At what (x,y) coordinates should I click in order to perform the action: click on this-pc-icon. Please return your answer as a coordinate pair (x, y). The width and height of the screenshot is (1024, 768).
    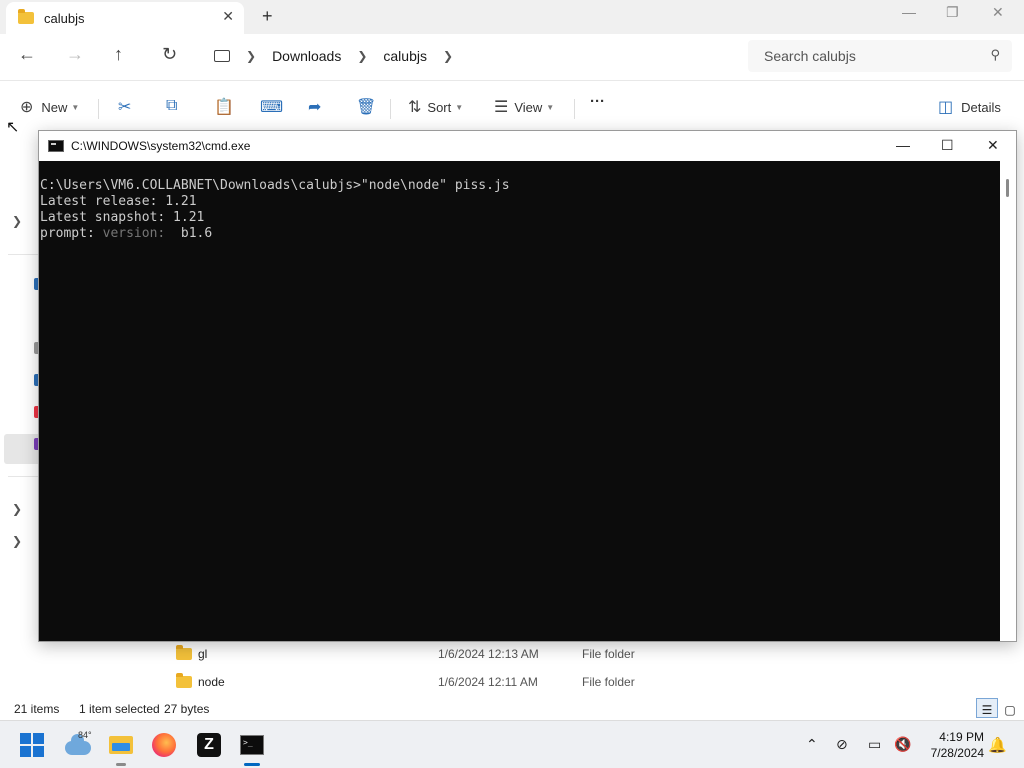
    Looking at the image, I should click on (222, 56).